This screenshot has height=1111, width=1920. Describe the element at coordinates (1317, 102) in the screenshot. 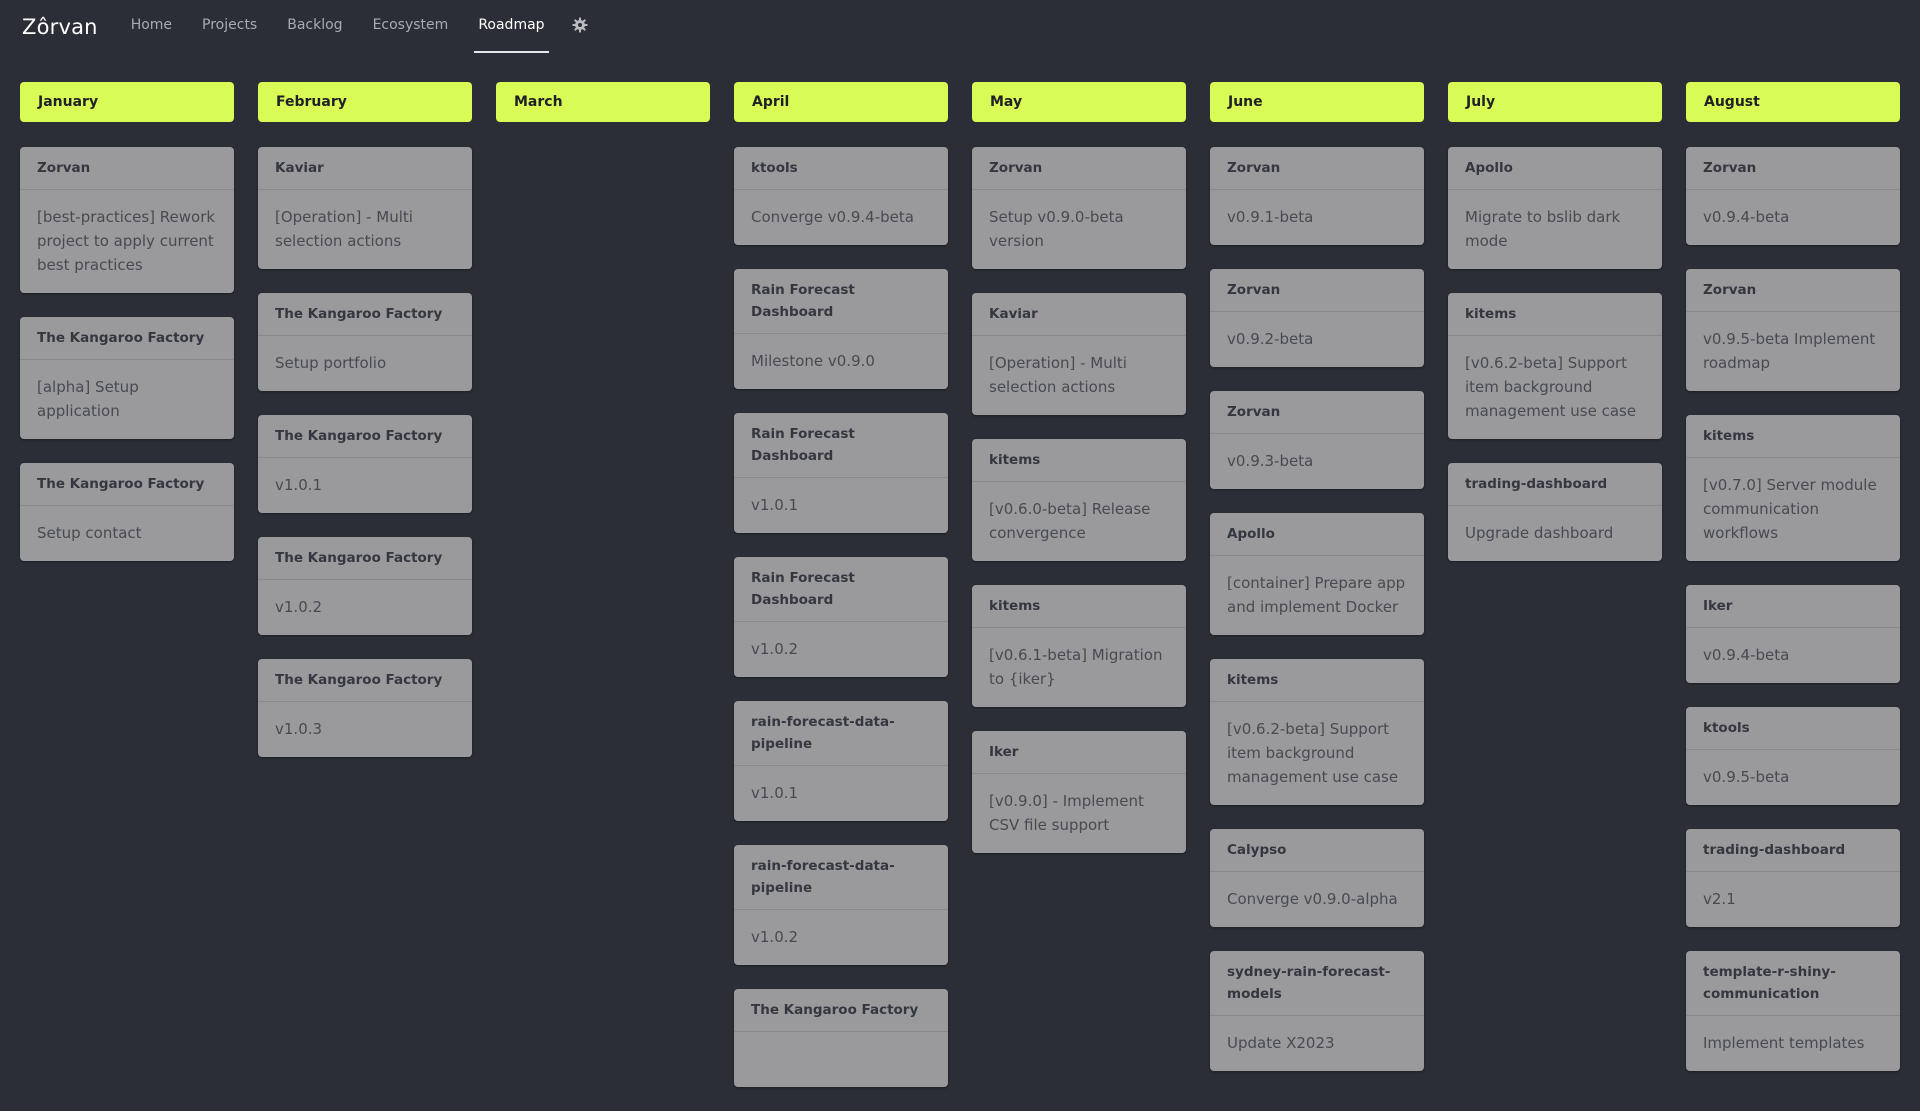

I see `month-header: June` at that location.